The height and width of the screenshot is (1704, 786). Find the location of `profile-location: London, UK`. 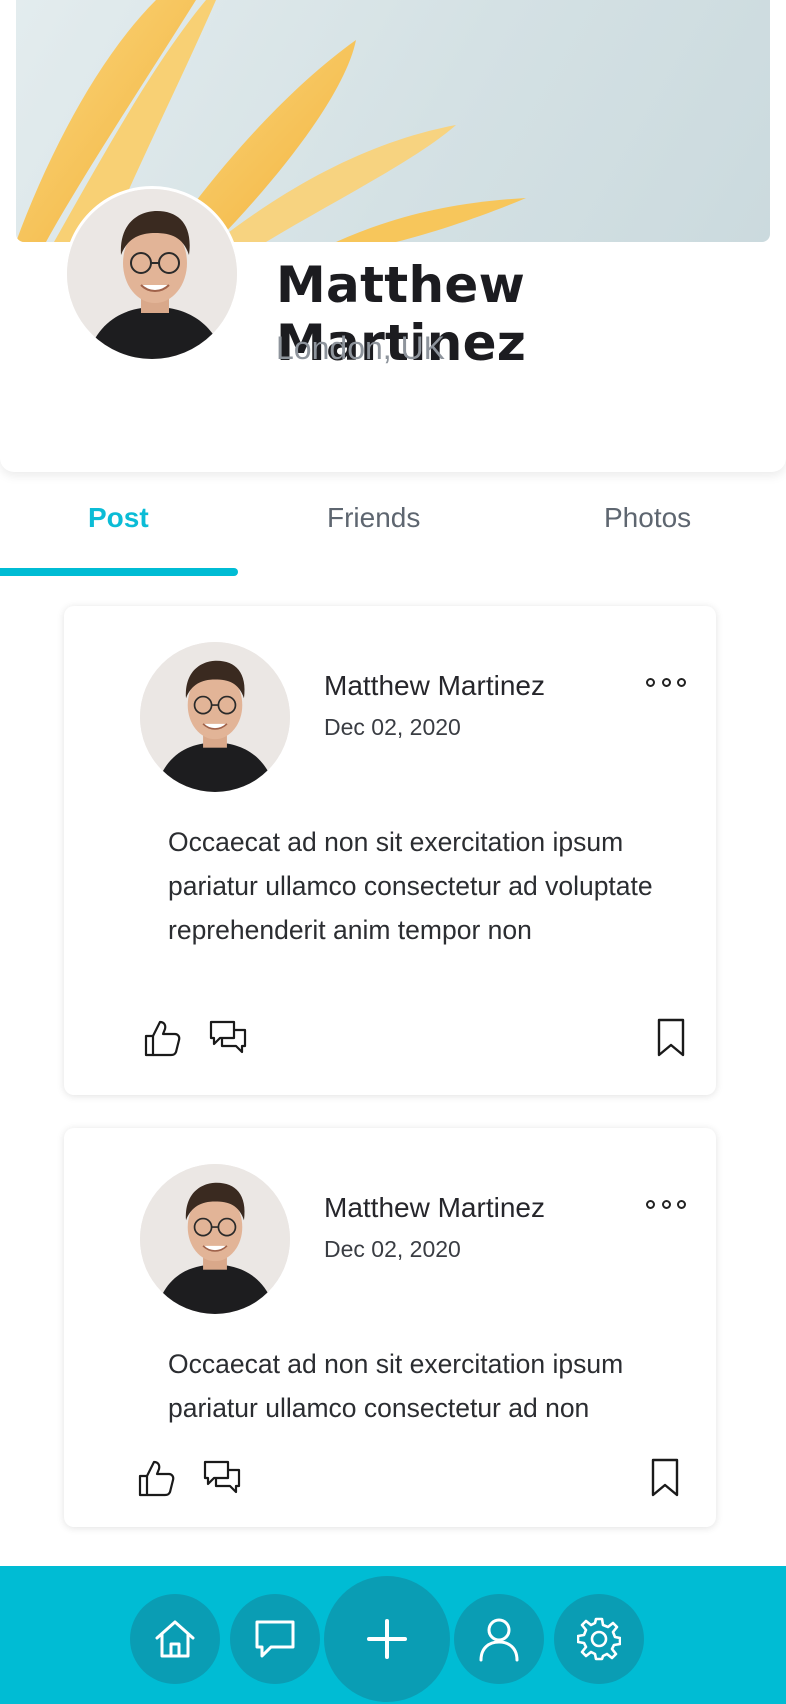

profile-location: London, UK is located at coordinates (361, 348).